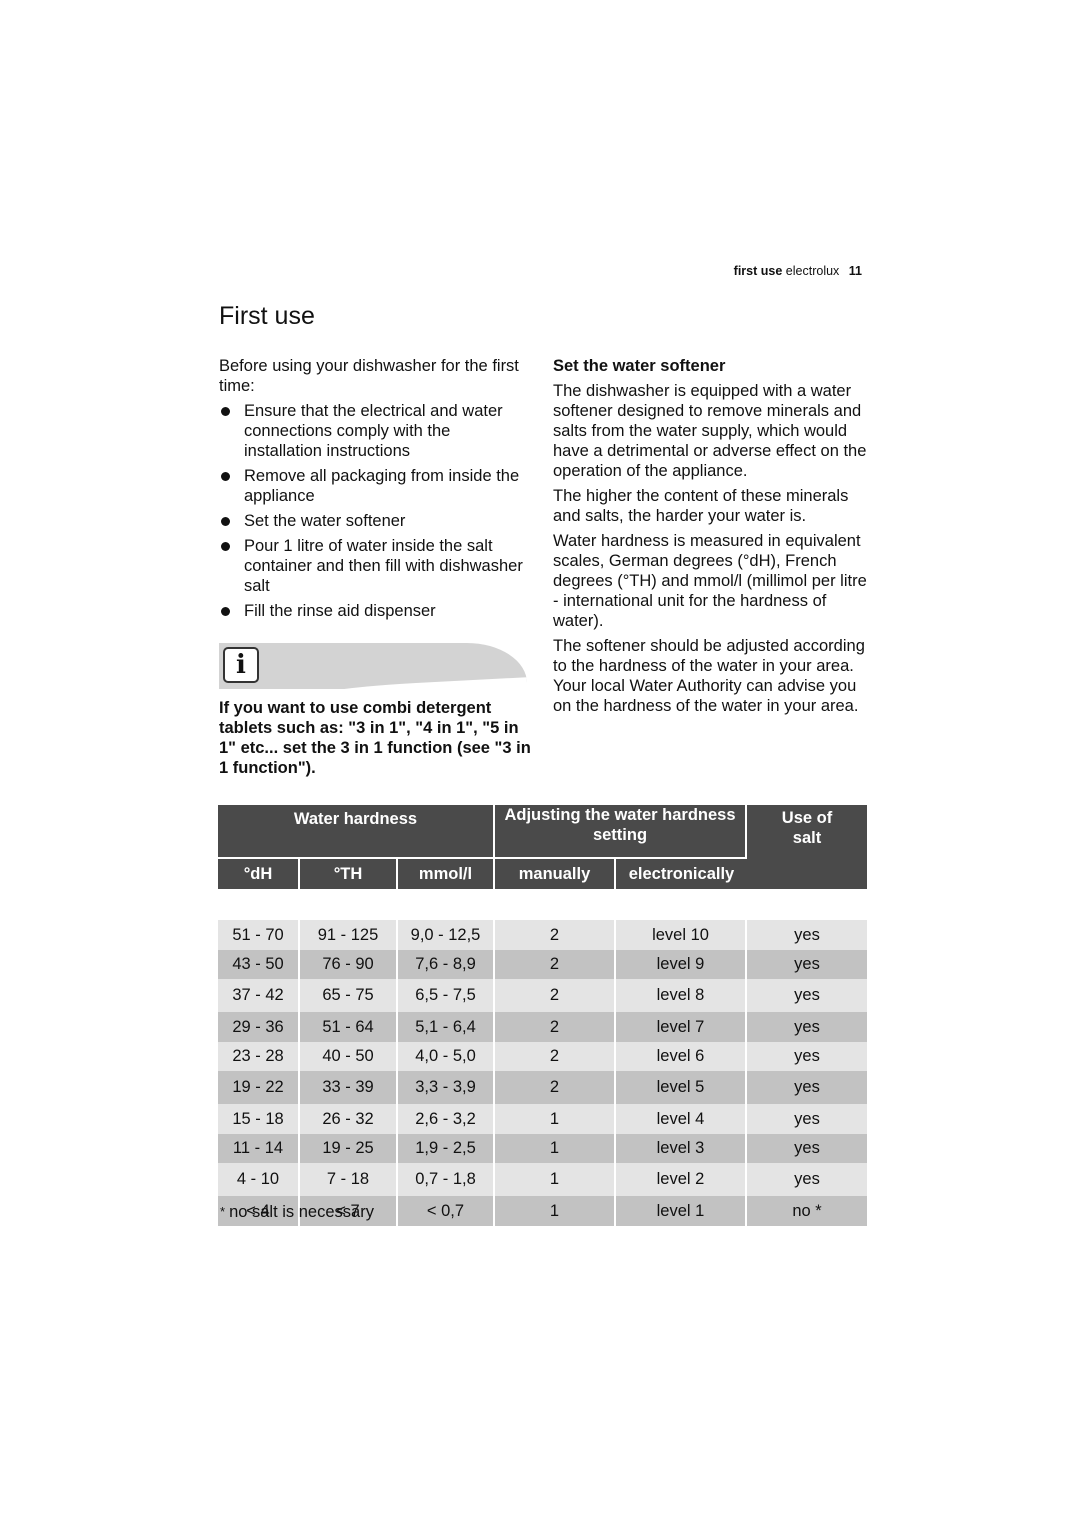 The height and width of the screenshot is (1528, 1080). I want to click on table-row: 43 - 50 76 - 90 7,6 - 8,9 2 level 9 yes, so click(542, 964).